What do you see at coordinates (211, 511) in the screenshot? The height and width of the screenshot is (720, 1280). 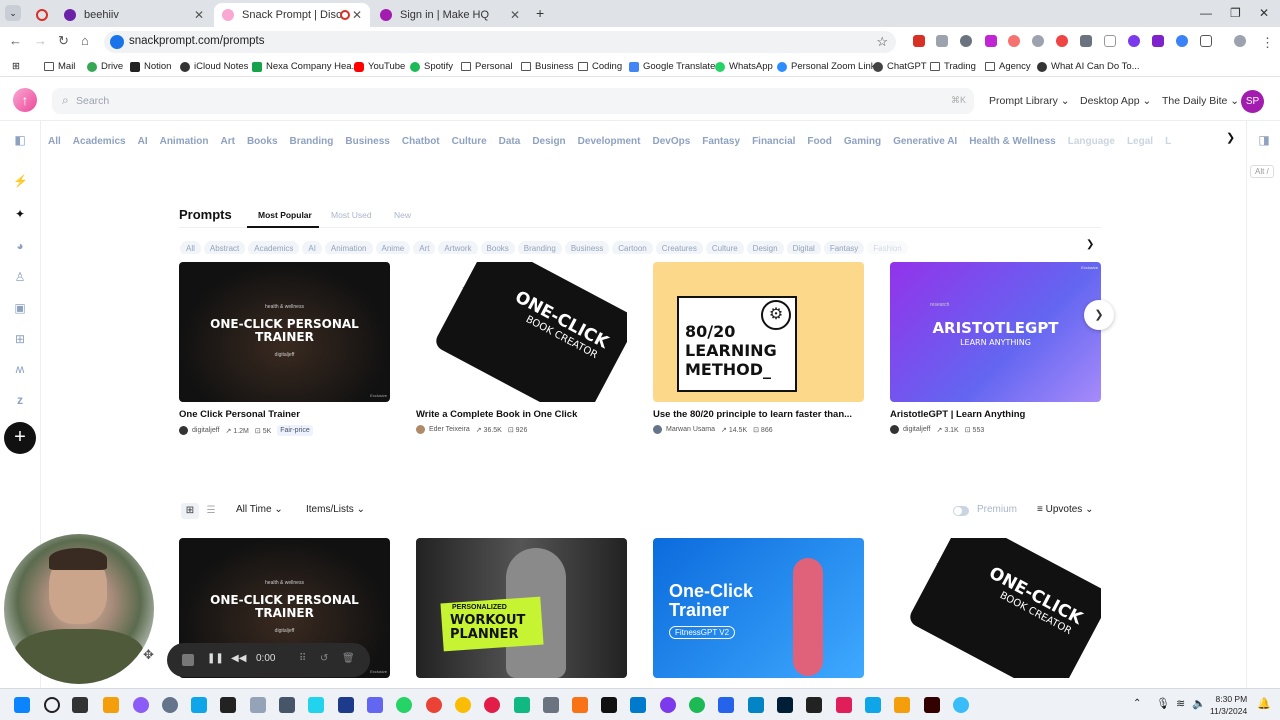 I see `list-view-button: ☰` at bounding box center [211, 511].